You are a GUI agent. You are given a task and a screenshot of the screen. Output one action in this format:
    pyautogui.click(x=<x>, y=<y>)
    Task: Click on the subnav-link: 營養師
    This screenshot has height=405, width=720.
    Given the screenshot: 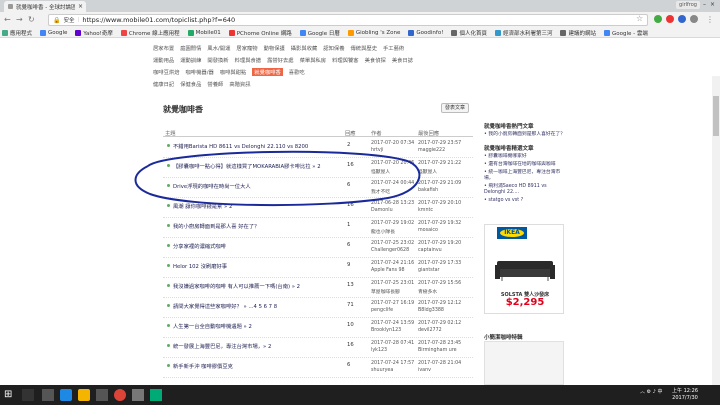 What is the action you would take?
    pyautogui.click(x=215, y=84)
    